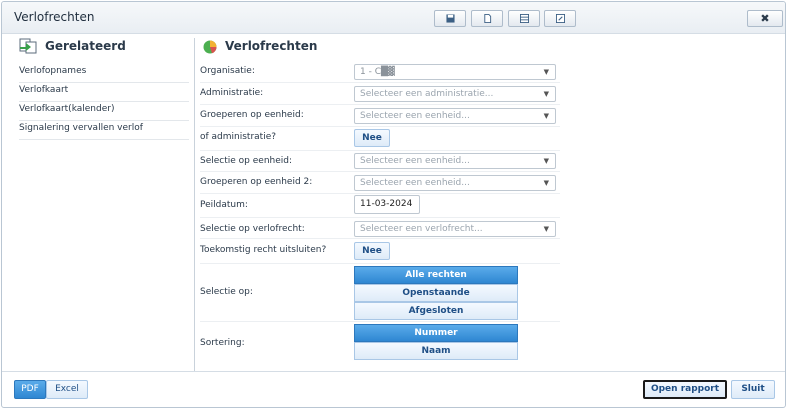 This screenshot has width=789, height=410. What do you see at coordinates (226, 292) in the screenshot?
I see `selectie-op-label: Selectie op:` at bounding box center [226, 292].